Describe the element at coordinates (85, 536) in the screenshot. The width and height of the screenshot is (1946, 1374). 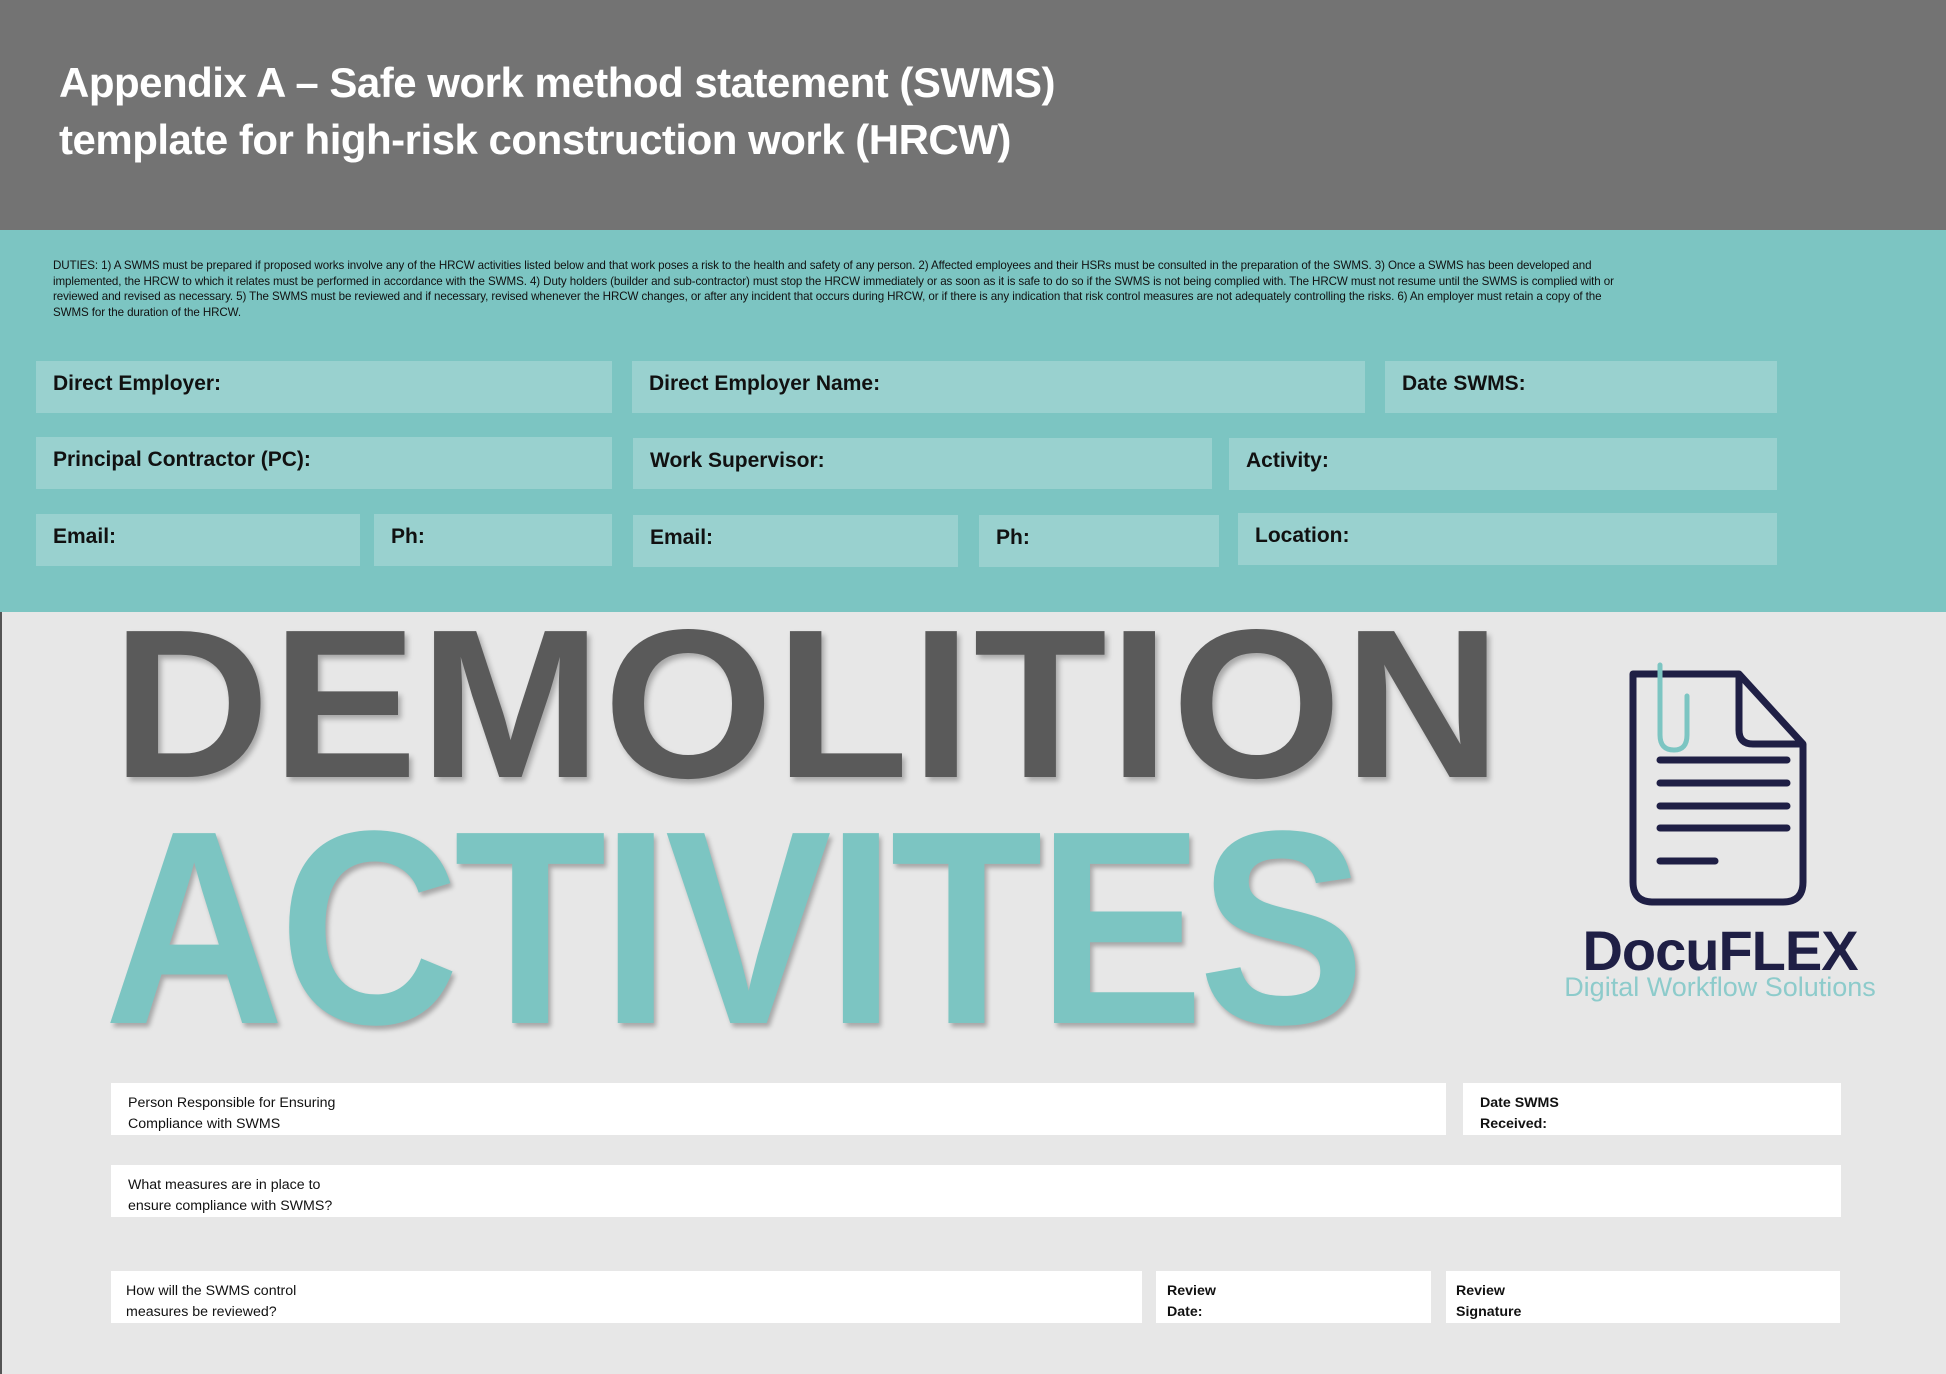
I see `pc-email-label: Email:` at that location.